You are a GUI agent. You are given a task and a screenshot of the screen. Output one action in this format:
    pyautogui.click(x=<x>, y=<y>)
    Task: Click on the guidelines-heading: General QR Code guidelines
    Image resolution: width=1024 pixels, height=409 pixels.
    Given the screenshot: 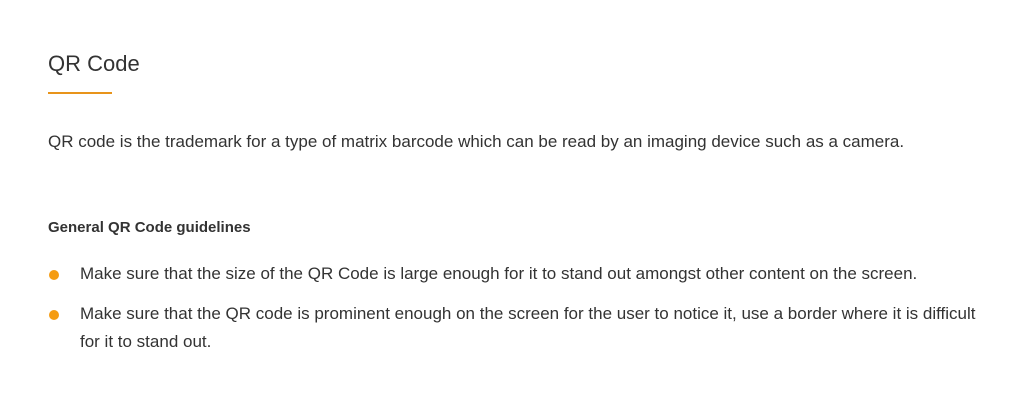 What is the action you would take?
    pyautogui.click(x=149, y=227)
    